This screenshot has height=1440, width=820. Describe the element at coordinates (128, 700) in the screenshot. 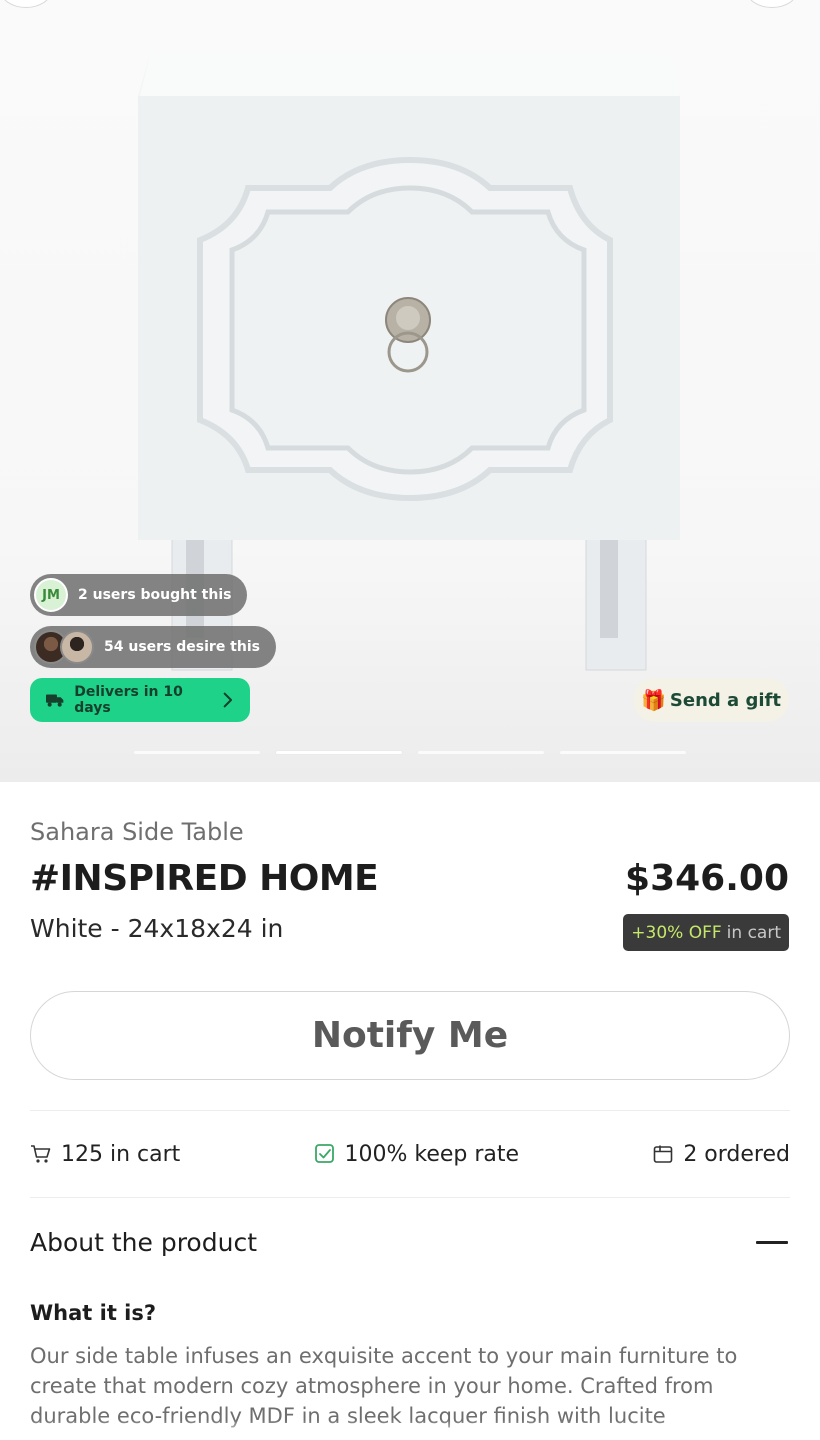

I see `delivery-label: Delivers in 10 days` at that location.